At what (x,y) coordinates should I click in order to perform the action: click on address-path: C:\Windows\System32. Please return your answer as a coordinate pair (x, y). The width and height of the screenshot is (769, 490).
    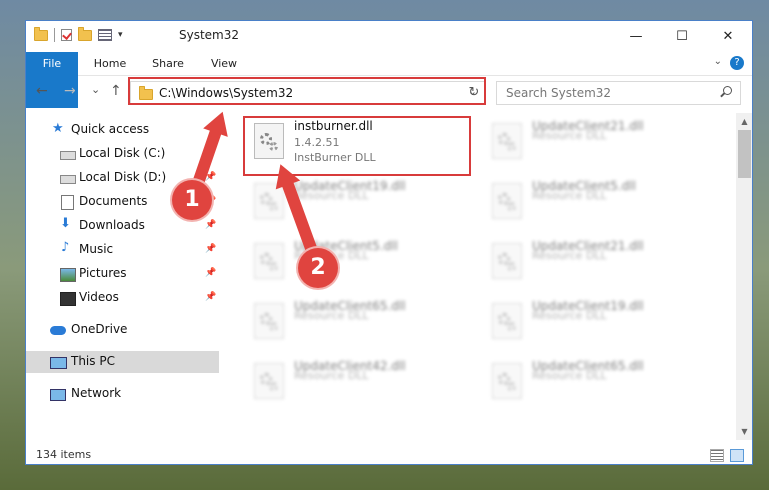
    Looking at the image, I should click on (226, 93).